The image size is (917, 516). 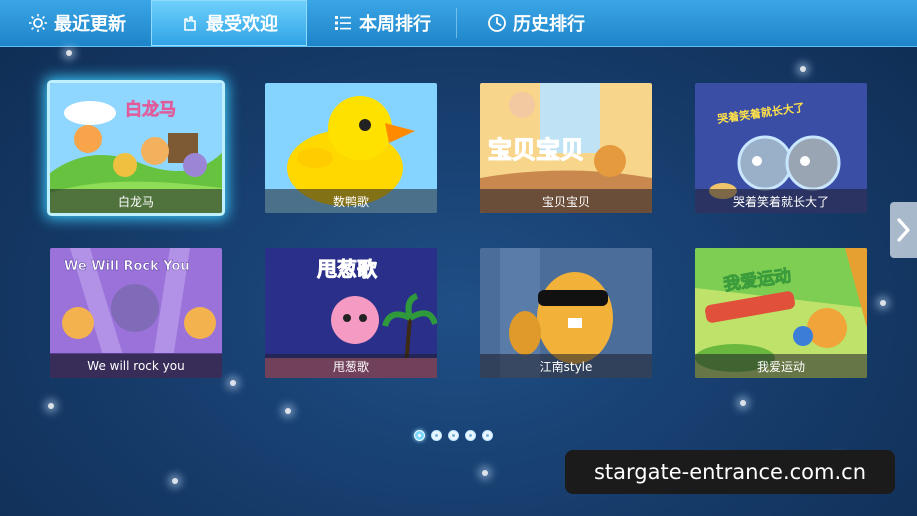 I want to click on video-caption: 江南style, so click(x=566, y=366).